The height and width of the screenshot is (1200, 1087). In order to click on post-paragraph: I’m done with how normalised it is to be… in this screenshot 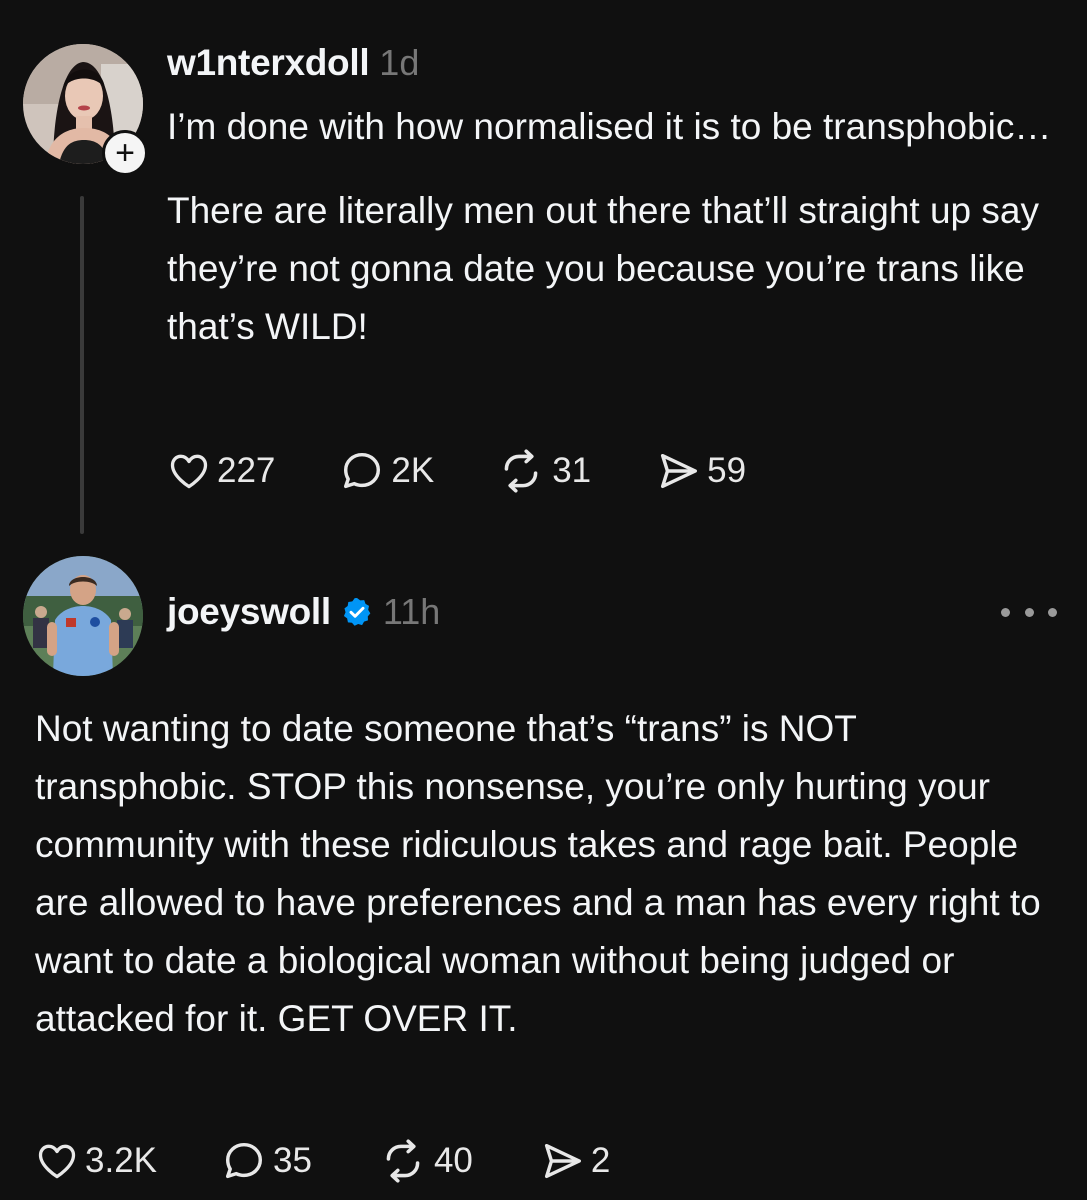, I will do `click(609, 126)`.